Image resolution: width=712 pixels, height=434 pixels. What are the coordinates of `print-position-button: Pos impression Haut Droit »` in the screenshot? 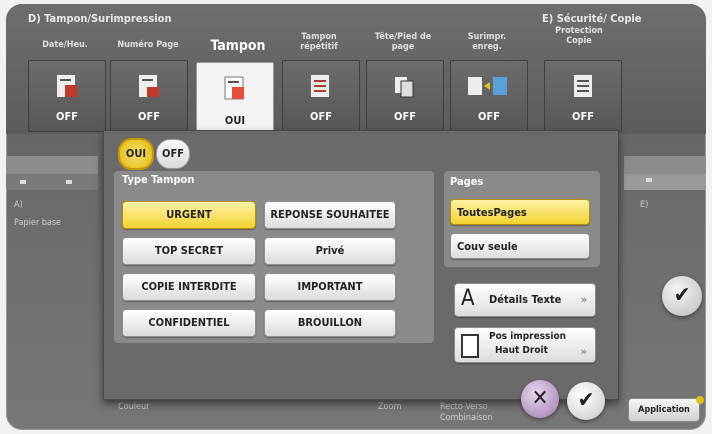 It's located at (525, 345).